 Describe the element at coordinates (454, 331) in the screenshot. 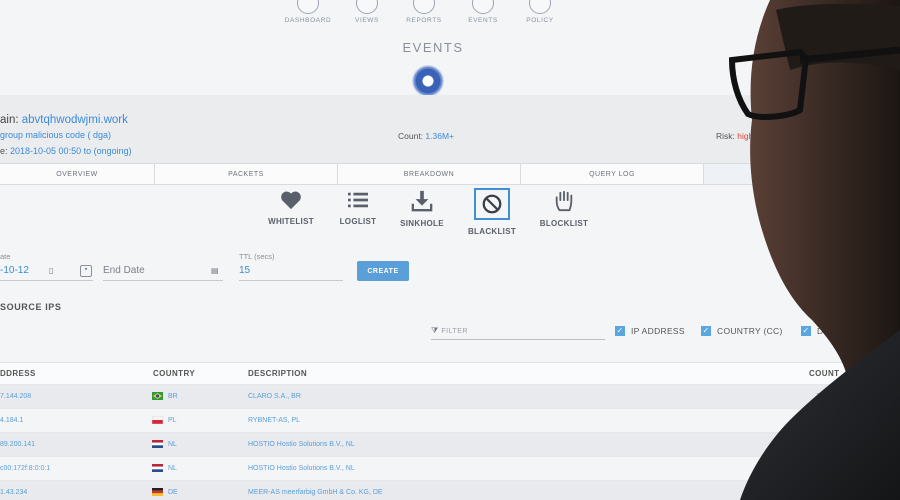

I see `filter-placeholder: FILTER` at that location.